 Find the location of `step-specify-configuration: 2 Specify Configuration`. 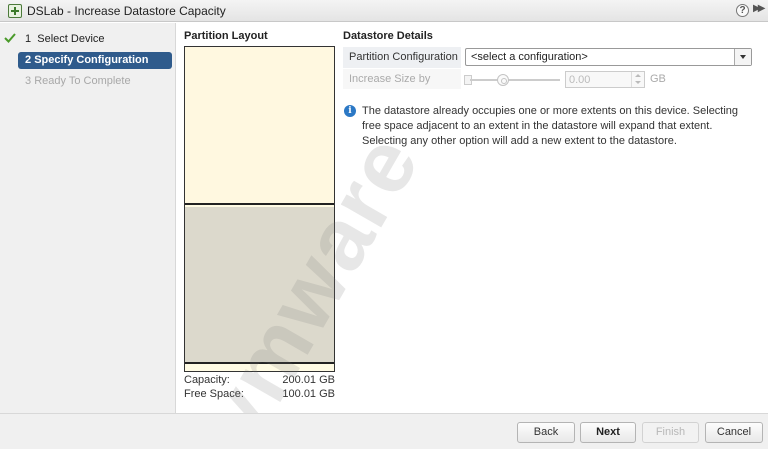

step-specify-configuration: 2 Specify Configuration is located at coordinates (95, 60).